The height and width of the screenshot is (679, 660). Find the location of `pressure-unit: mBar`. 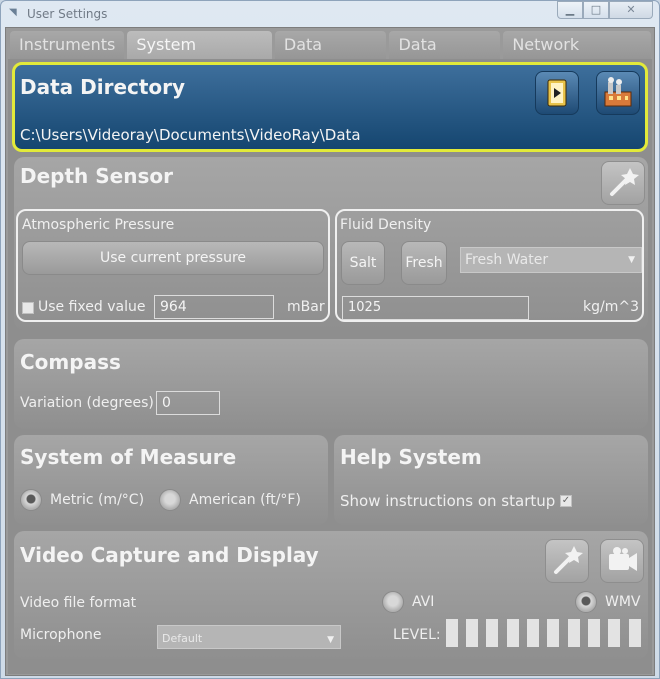

pressure-unit: mBar is located at coordinates (306, 307).